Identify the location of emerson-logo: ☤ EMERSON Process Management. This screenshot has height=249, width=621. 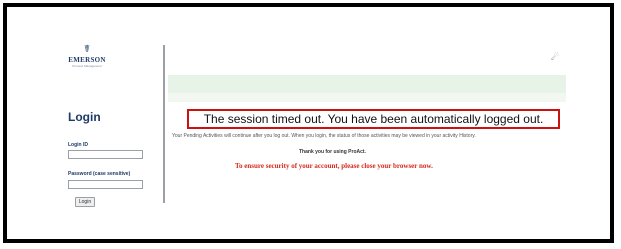
(87, 56).